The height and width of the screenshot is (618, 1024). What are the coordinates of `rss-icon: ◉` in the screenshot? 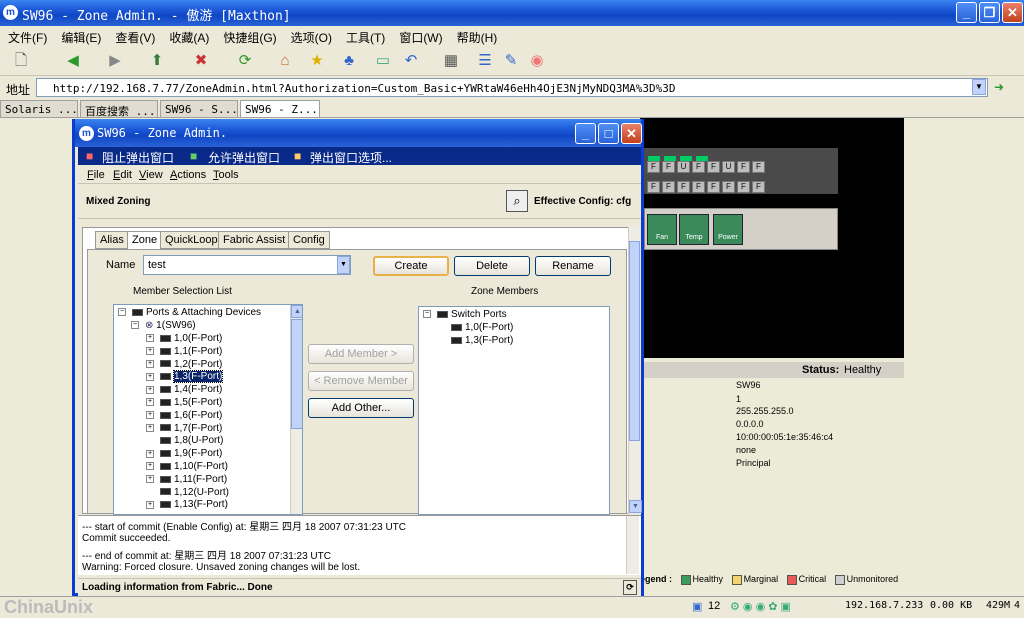 It's located at (537, 61).